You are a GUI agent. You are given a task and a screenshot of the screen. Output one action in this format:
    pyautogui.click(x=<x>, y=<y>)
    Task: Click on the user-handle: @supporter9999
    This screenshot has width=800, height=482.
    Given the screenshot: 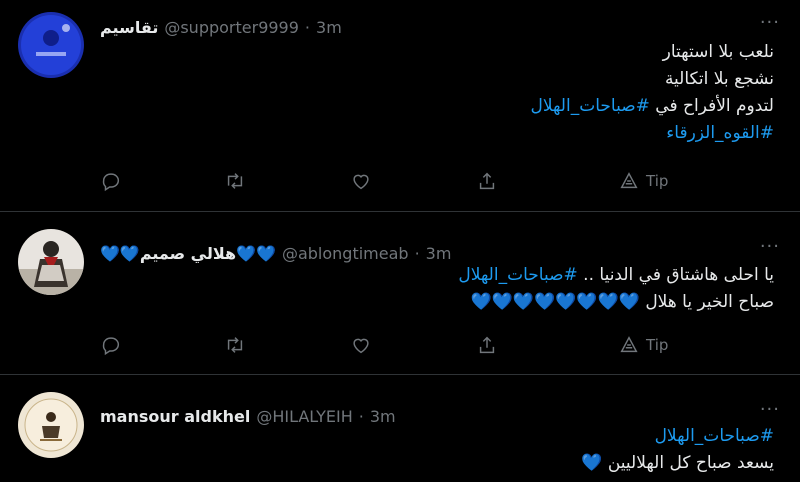 What is the action you would take?
    pyautogui.click(x=231, y=27)
    